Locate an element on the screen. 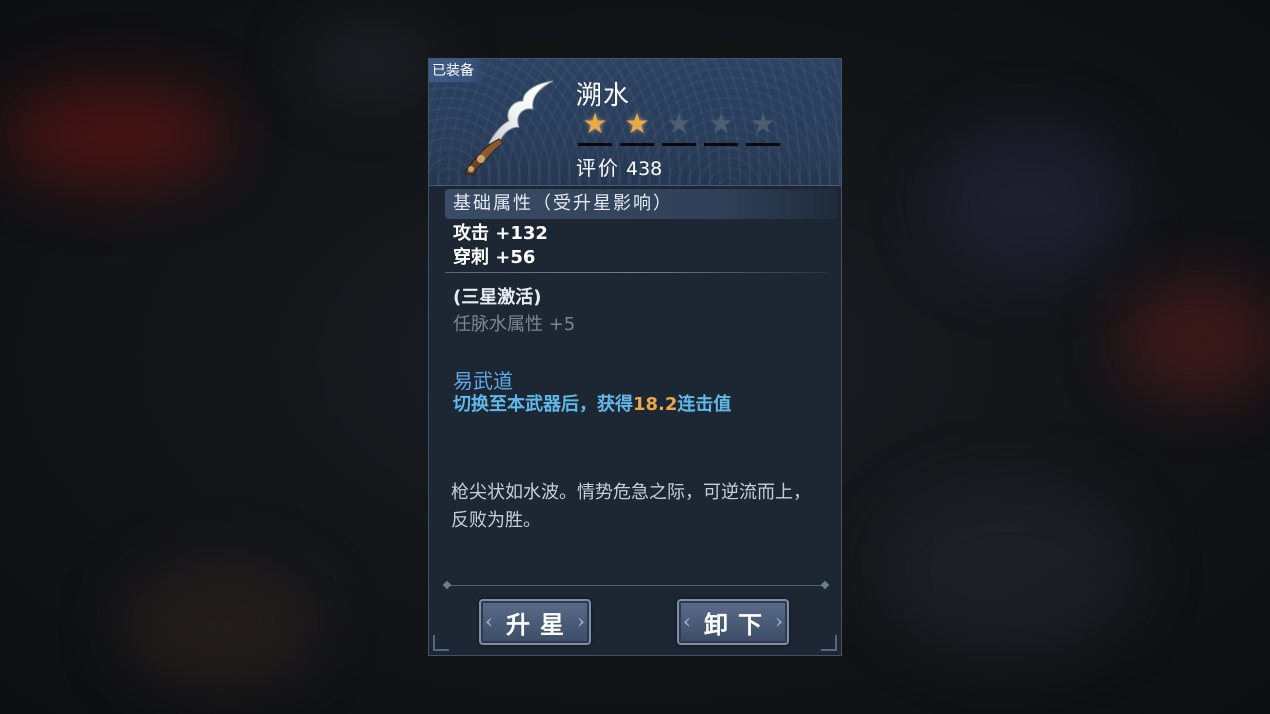  skill-description: 切换至本武器后，获得18.2连击值 is located at coordinates (592, 403).